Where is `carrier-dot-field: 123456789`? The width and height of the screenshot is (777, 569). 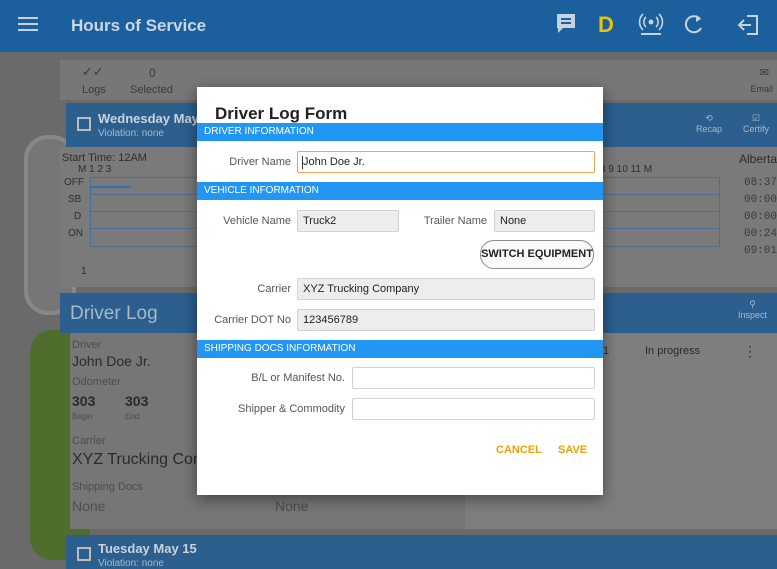 carrier-dot-field: 123456789 is located at coordinates (446, 320).